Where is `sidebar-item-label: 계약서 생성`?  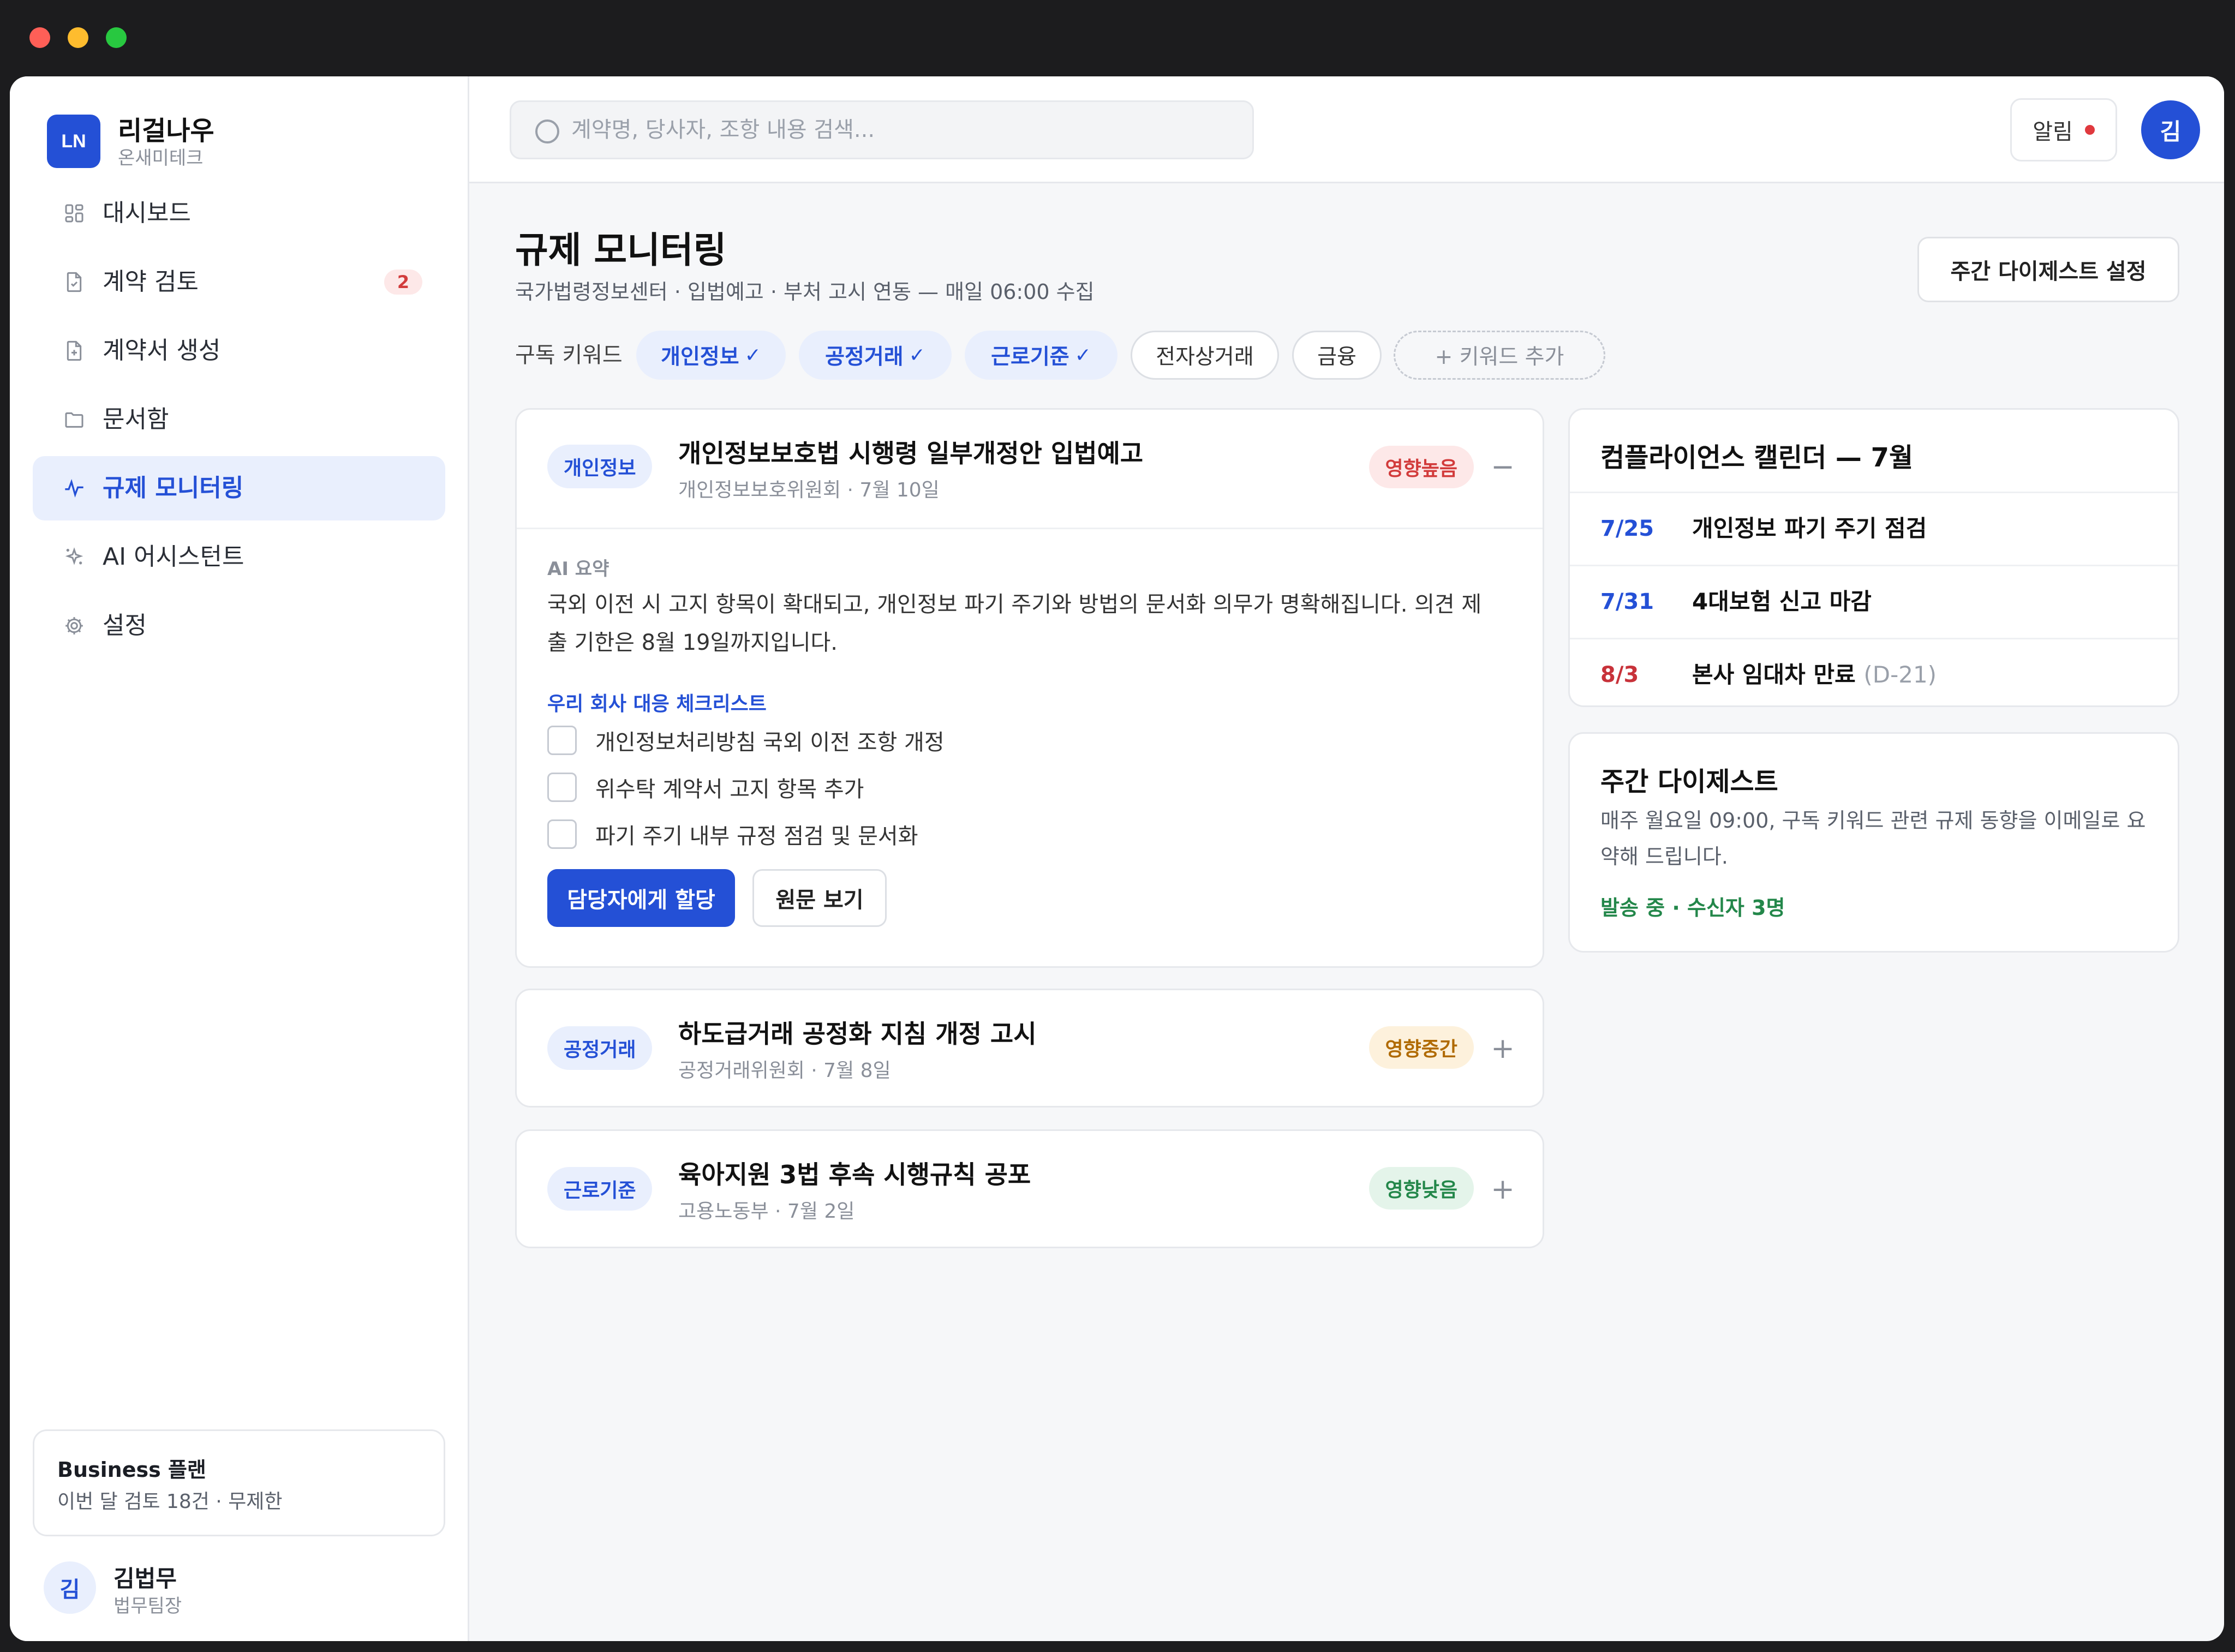 sidebar-item-label: 계약서 생성 is located at coordinates (162, 350).